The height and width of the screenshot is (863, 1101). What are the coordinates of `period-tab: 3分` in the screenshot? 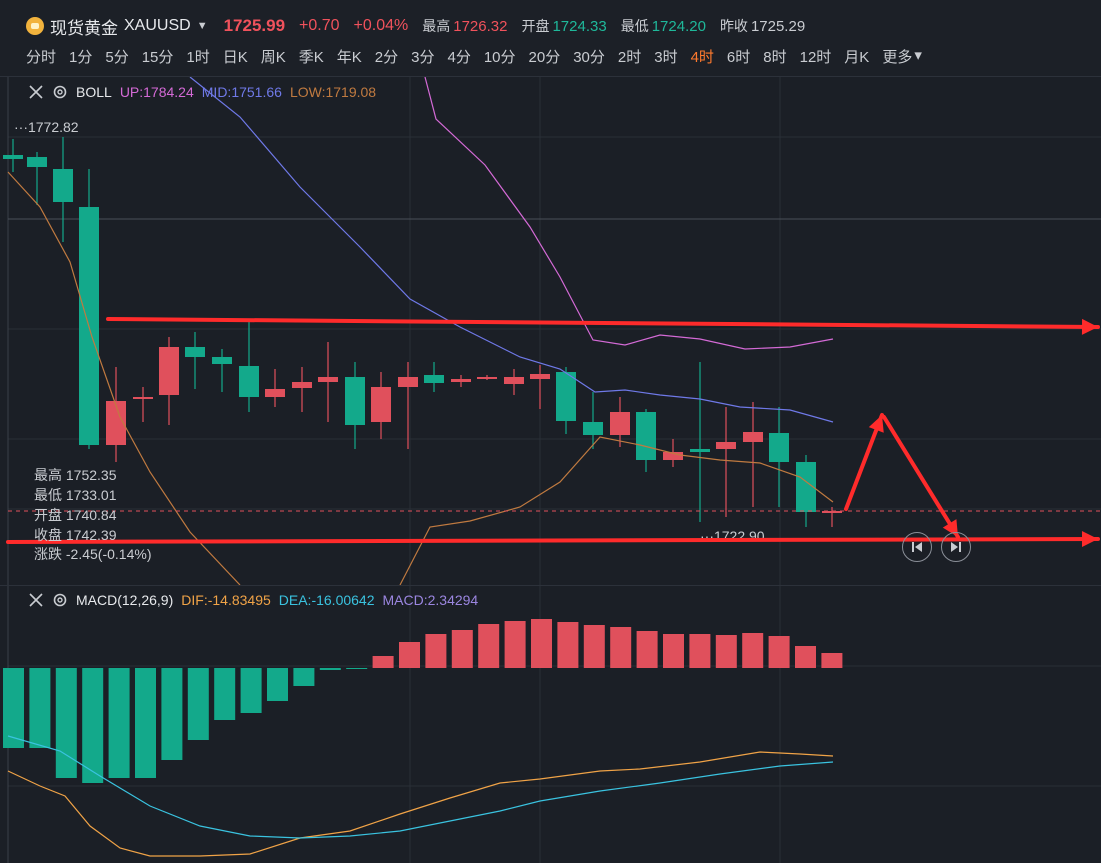 It's located at (422, 56).